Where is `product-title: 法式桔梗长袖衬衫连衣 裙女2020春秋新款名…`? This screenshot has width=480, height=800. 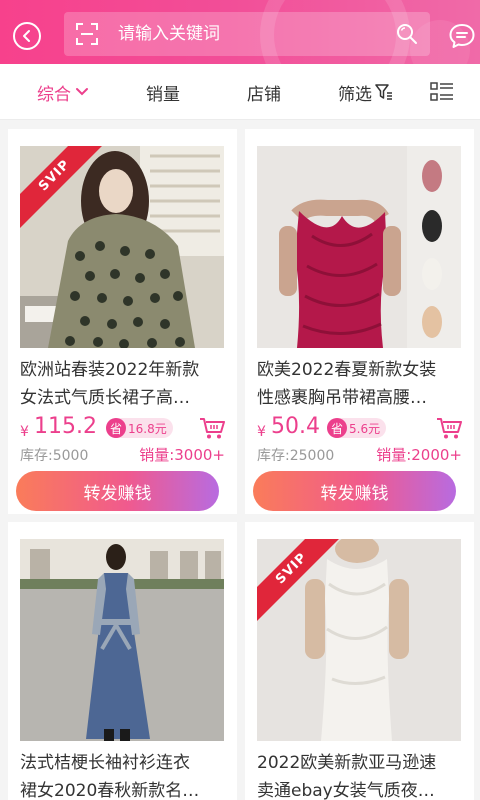
product-title: 法式桔梗长袖衬衫连衣 裙女2020春秋新款名… is located at coordinates (122, 774).